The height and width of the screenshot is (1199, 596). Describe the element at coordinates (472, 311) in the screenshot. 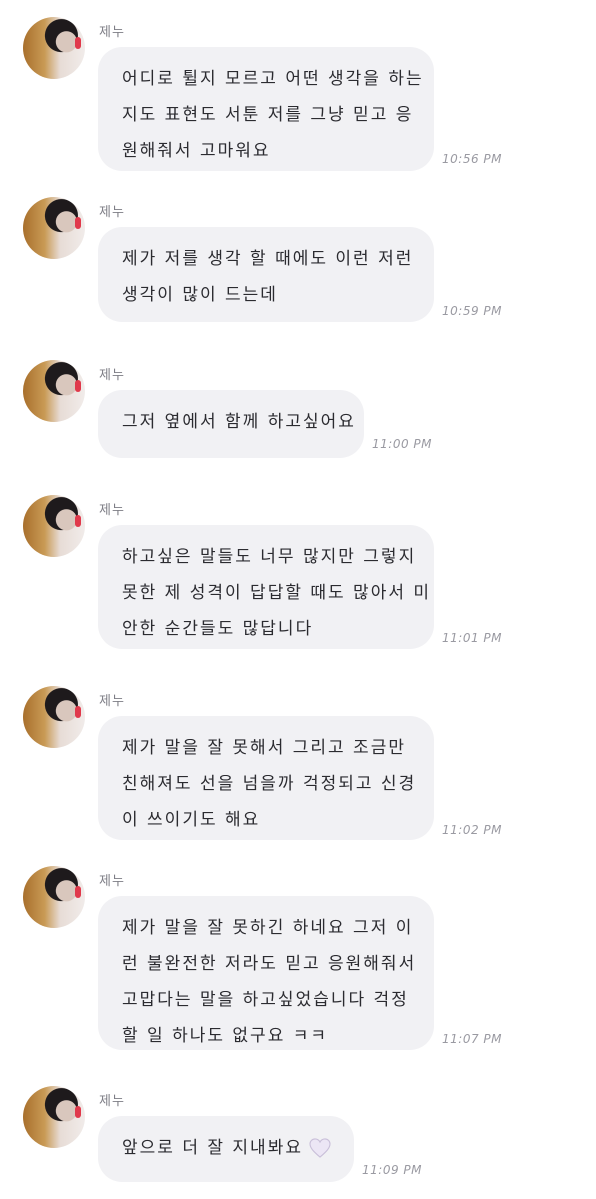

I see `message-time: 10:59 PM` at that location.